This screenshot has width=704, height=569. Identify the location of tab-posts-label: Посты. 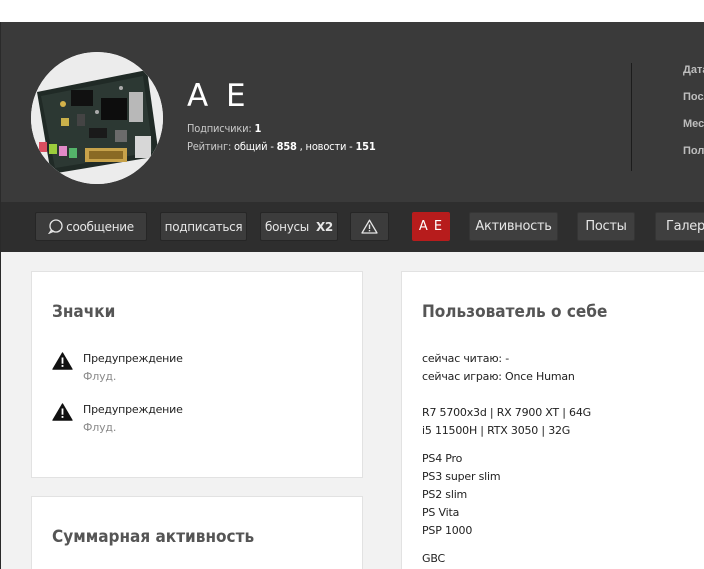
(606, 226).